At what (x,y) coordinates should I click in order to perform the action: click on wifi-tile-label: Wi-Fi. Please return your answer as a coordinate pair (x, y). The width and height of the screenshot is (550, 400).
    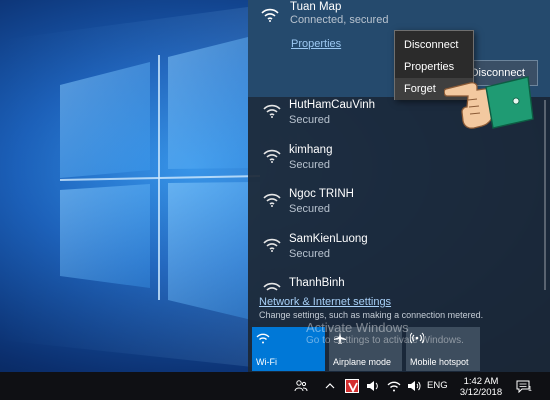
    Looking at the image, I should click on (266, 362).